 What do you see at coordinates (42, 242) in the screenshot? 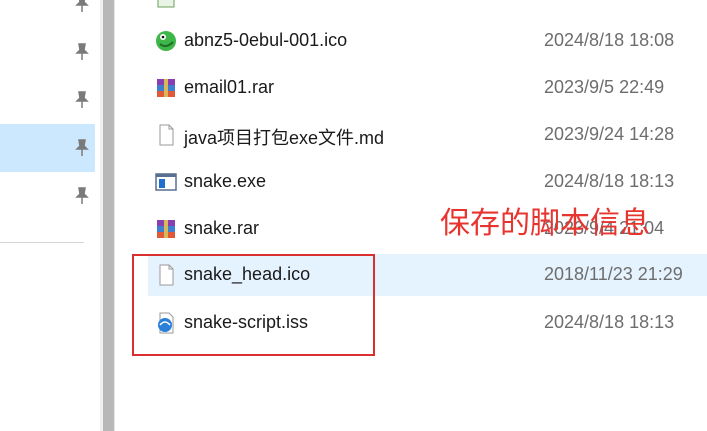
I see `nav-divider` at bounding box center [42, 242].